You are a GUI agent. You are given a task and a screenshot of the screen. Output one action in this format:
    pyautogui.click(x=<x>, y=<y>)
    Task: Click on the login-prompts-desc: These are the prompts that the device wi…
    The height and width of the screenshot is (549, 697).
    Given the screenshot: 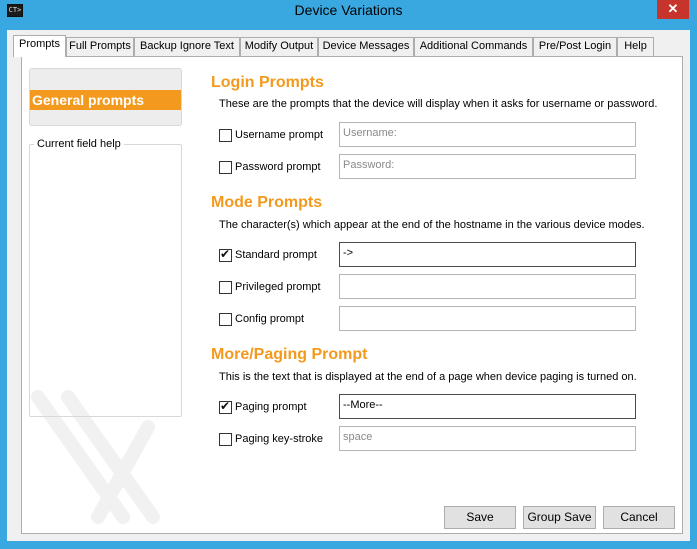 What is the action you would take?
    pyautogui.click(x=438, y=104)
    